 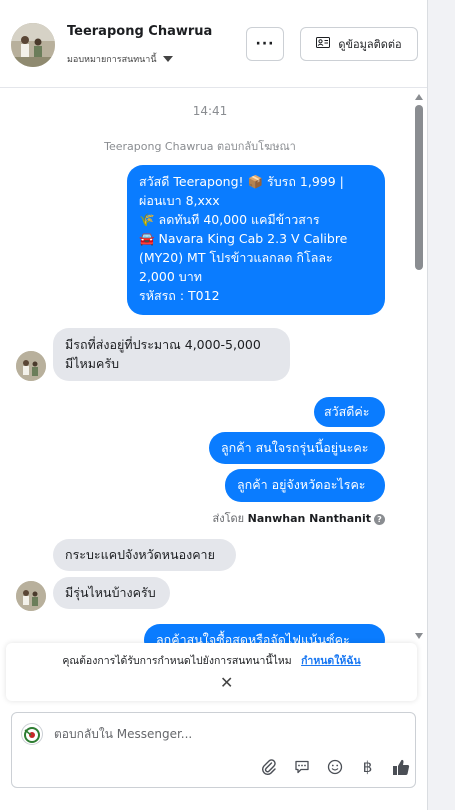 I want to click on scroll-up-arrow, so click(x=419, y=97).